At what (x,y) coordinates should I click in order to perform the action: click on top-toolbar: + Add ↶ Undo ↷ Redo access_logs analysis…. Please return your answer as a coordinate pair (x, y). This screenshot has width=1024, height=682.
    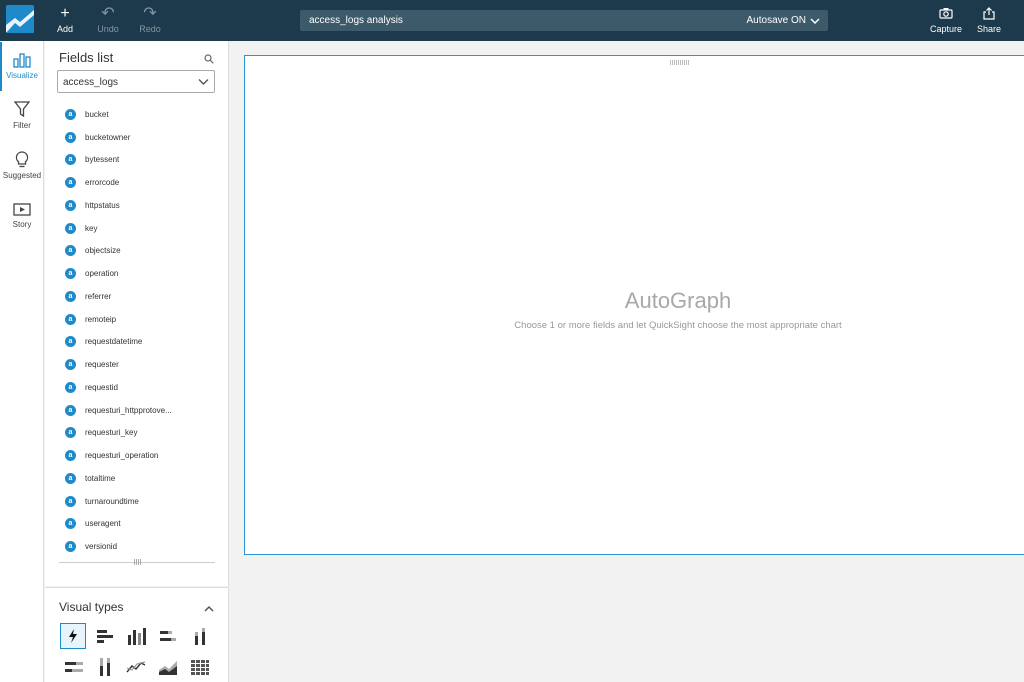
    Looking at the image, I should click on (512, 20).